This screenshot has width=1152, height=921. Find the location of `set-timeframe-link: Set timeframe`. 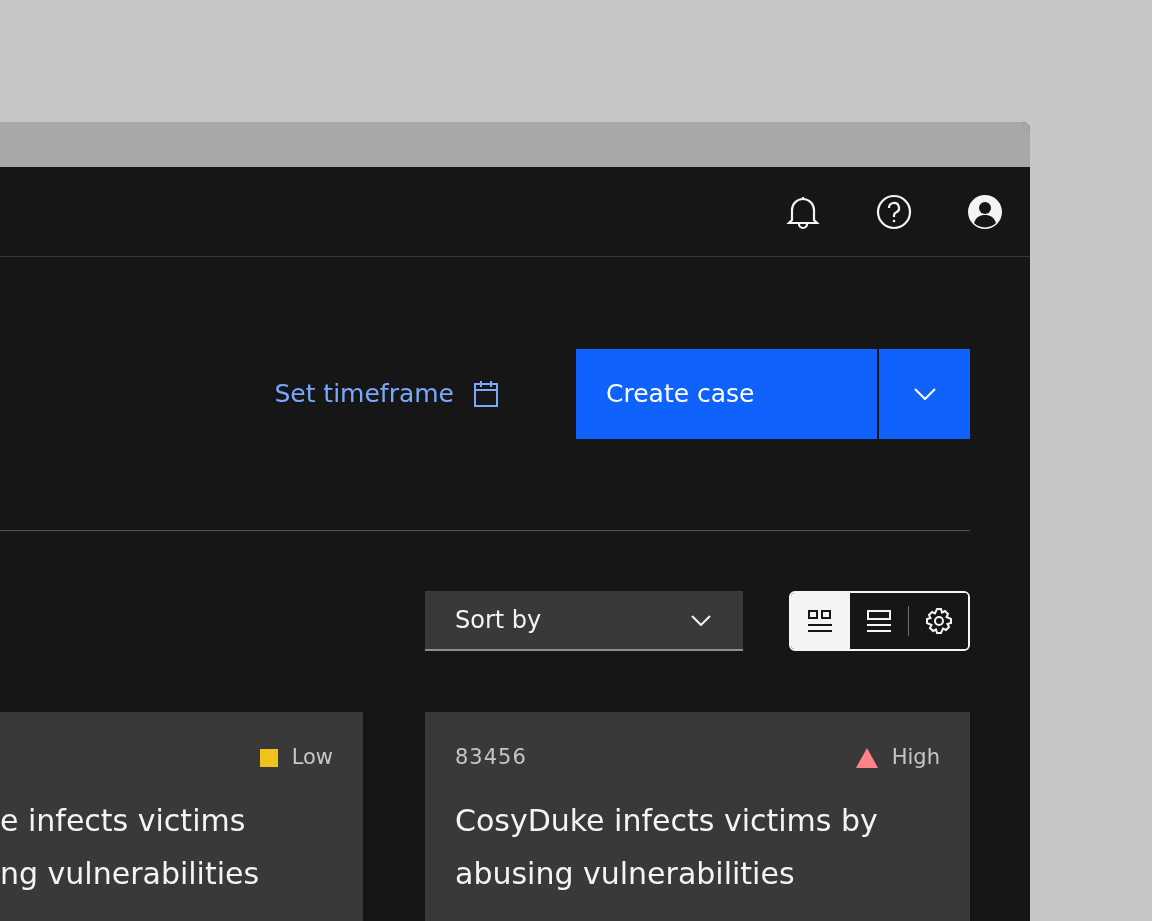

set-timeframe-link: Set timeframe is located at coordinates (386, 394).